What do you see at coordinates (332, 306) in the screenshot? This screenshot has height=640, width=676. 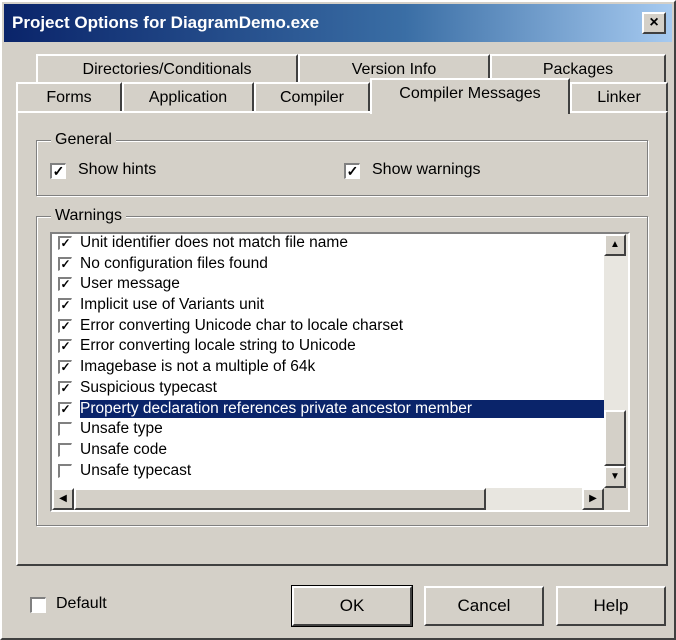 I see `warning-list-item: ✓ Implicit use of Variants unit` at bounding box center [332, 306].